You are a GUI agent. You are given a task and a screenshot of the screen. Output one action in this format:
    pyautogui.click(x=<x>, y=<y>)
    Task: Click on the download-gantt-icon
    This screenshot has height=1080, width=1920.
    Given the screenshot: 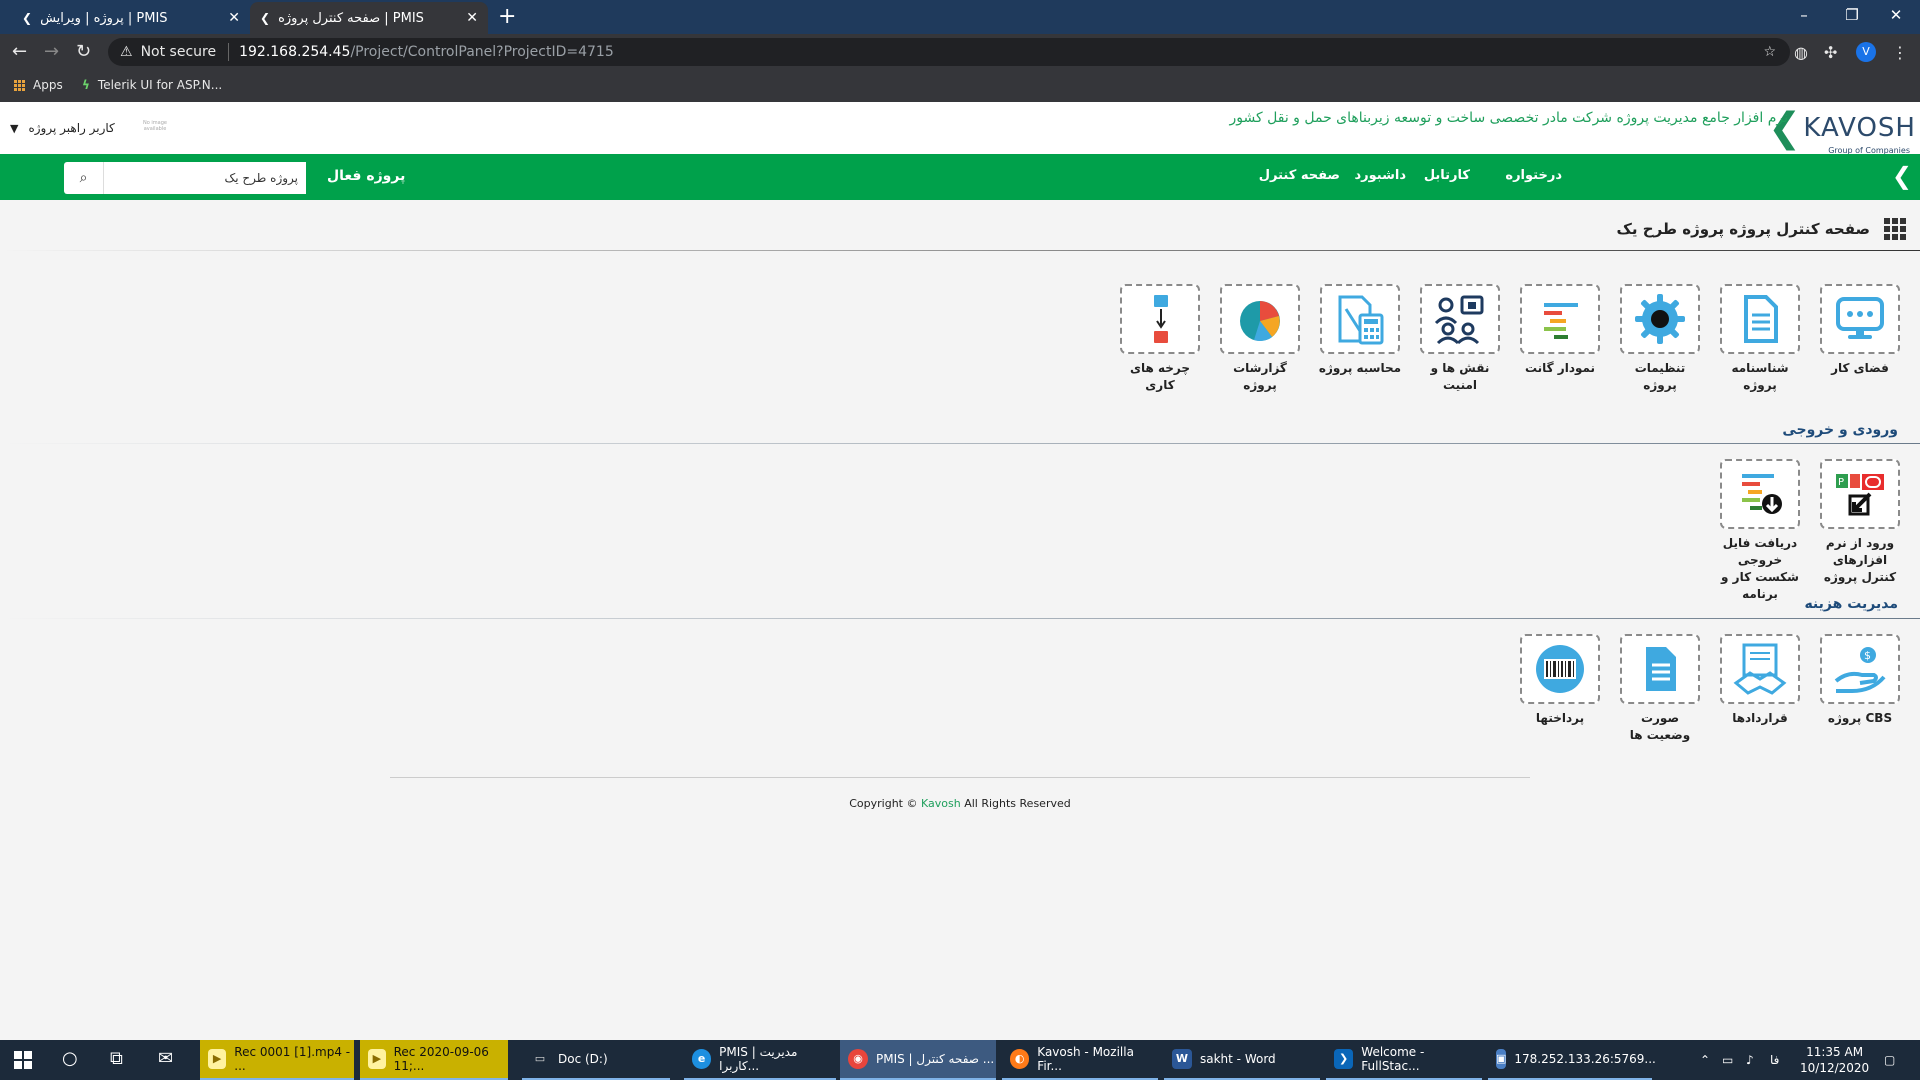 What is the action you would take?
    pyautogui.click(x=1762, y=494)
    